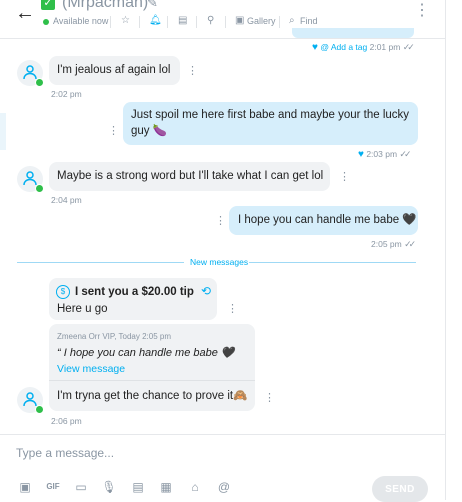  What do you see at coordinates (386, 244) in the screenshot?
I see `message-time: 2:05 pm` at bounding box center [386, 244].